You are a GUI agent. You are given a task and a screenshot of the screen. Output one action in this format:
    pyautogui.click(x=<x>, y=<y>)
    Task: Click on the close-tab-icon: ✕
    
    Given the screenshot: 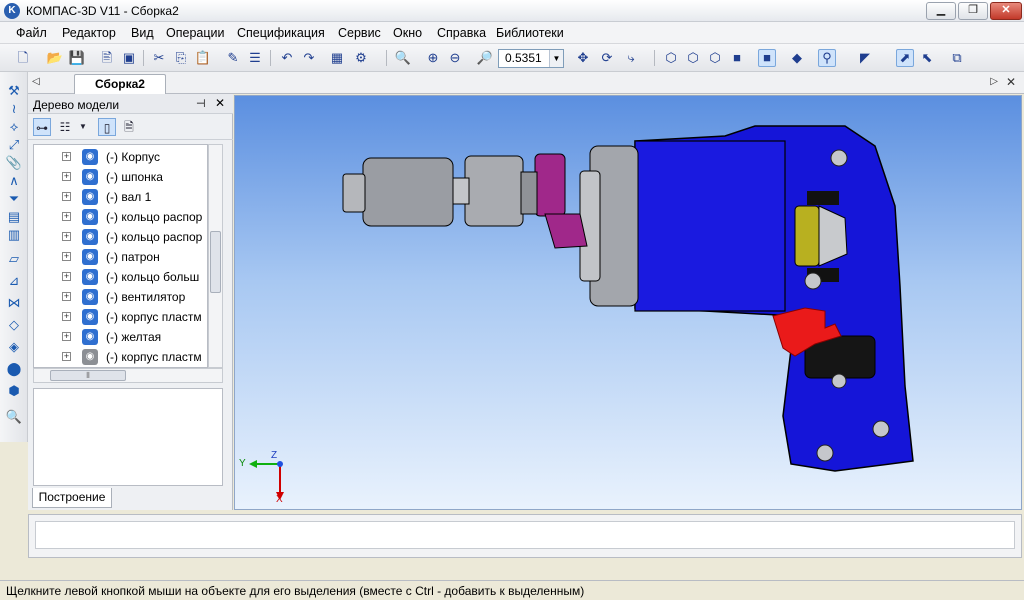 What is the action you would take?
    pyautogui.click(x=1011, y=82)
    